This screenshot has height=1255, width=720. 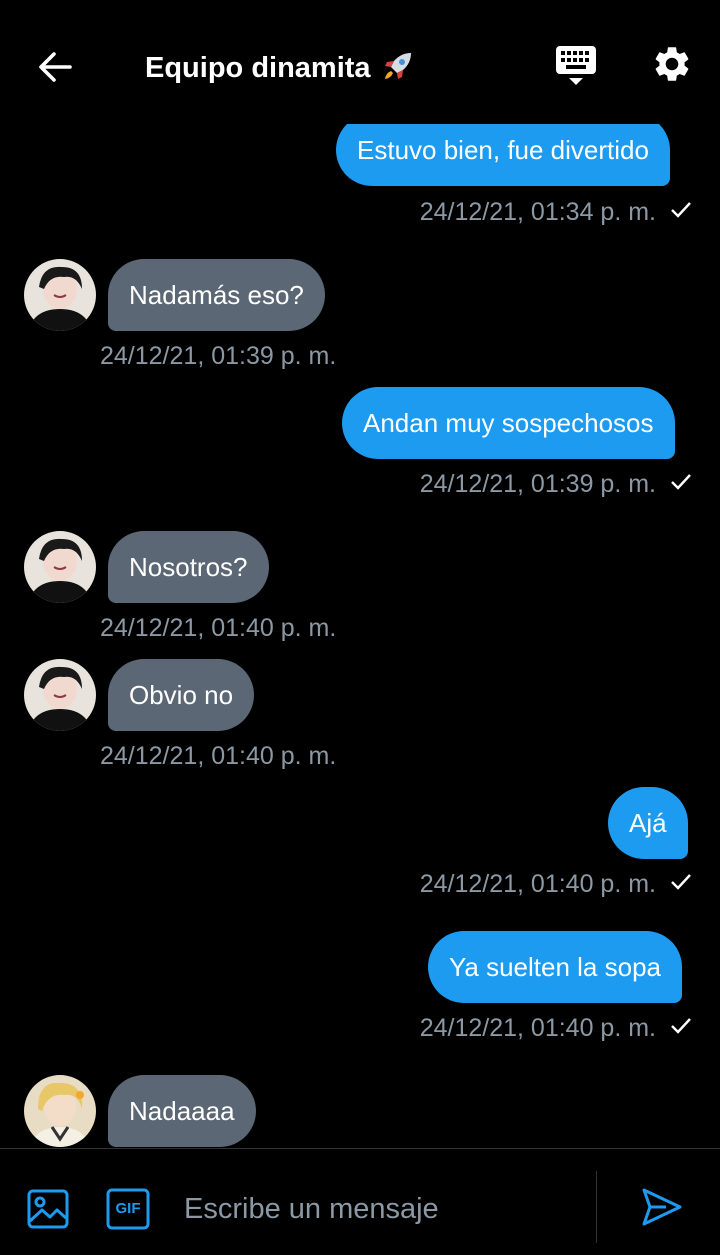 What do you see at coordinates (555, 967) in the screenshot?
I see `message-bubble-outgoing: Ya suelten la sopa` at bounding box center [555, 967].